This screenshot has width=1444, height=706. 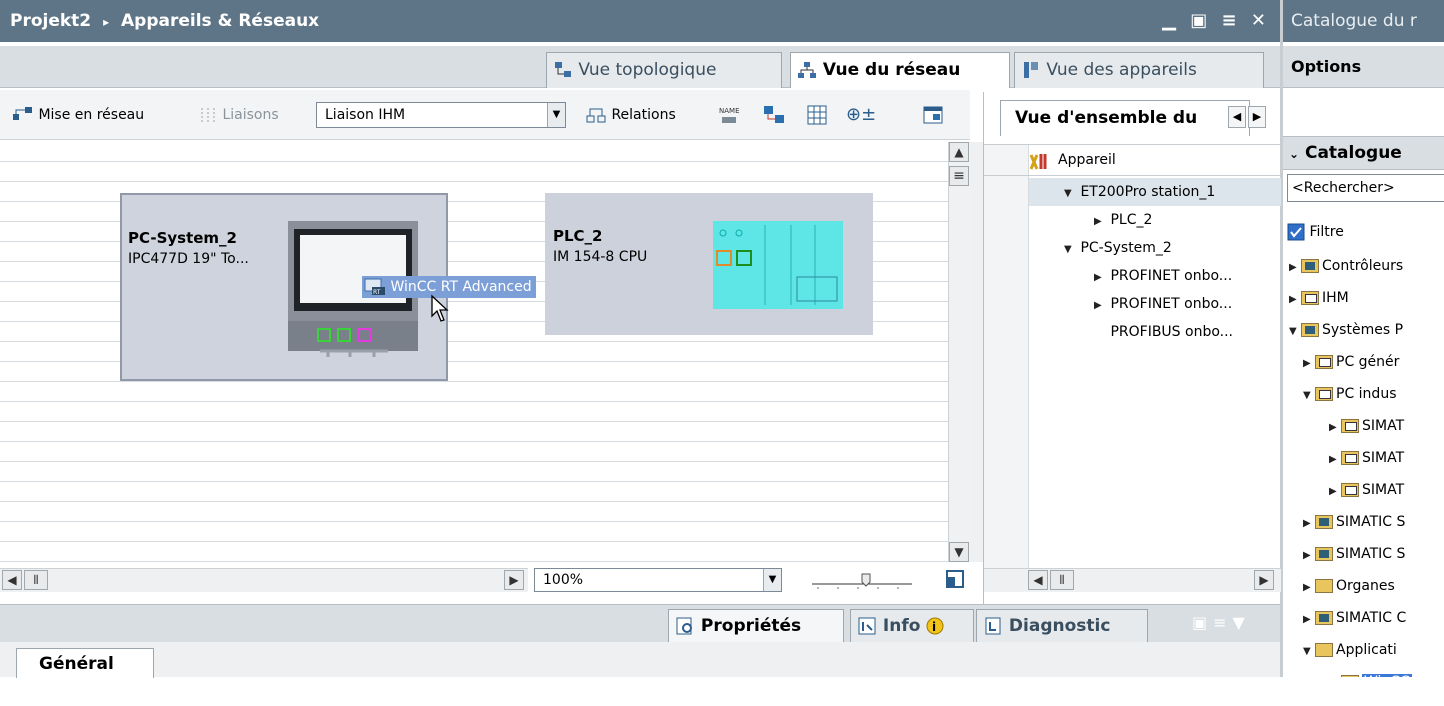 What do you see at coordinates (730, 115) in the screenshot?
I see `show-names-icon: NAME` at bounding box center [730, 115].